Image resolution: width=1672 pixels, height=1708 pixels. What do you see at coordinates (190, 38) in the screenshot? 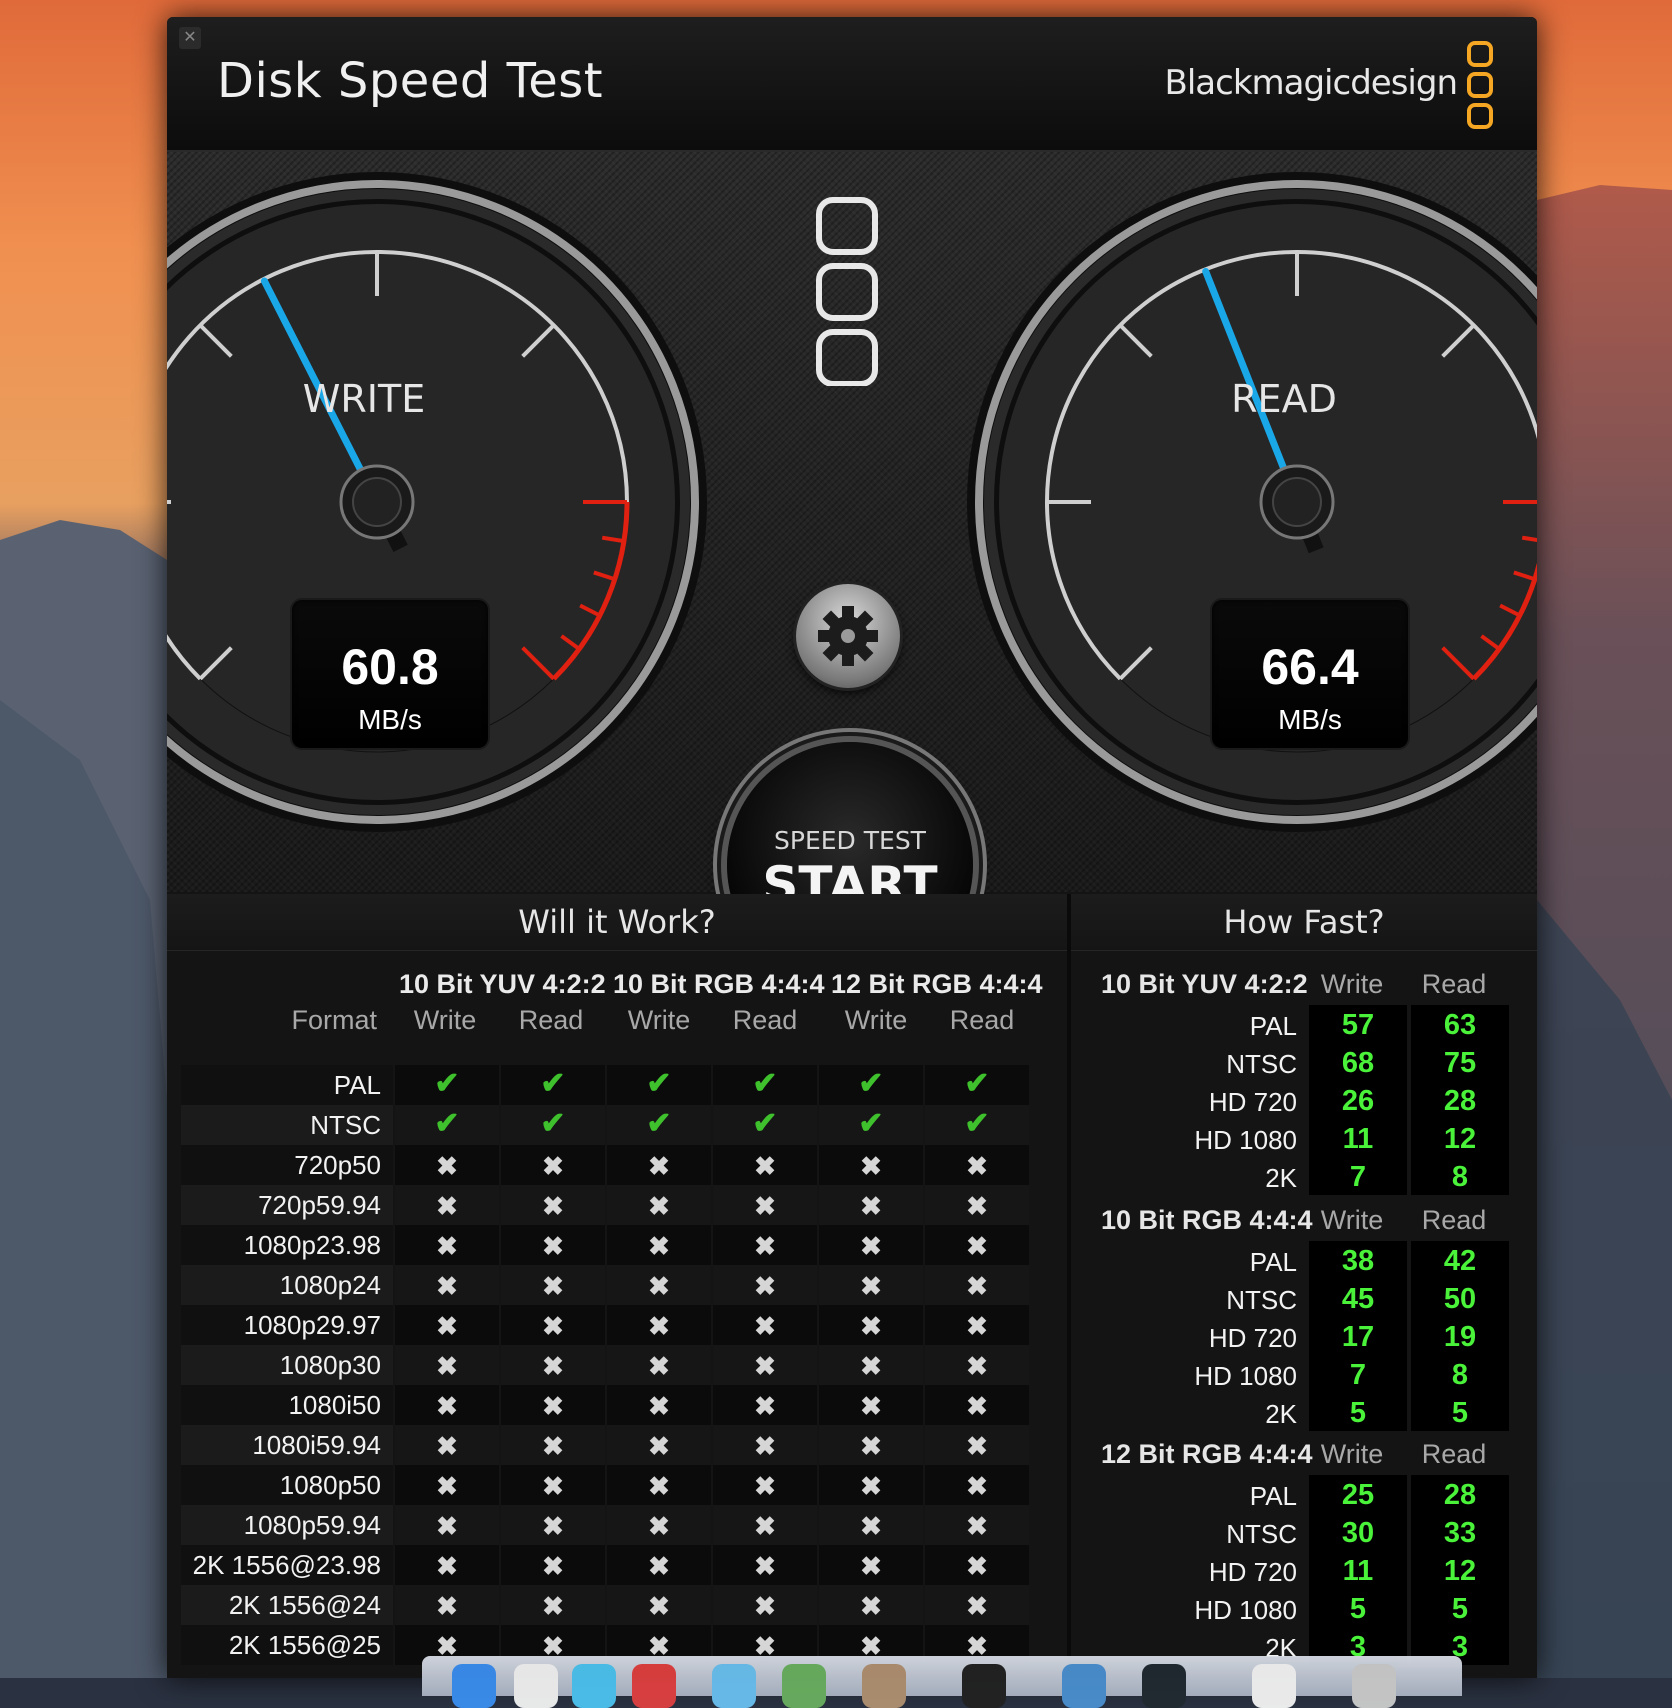
I see `close-icon: ✕` at bounding box center [190, 38].